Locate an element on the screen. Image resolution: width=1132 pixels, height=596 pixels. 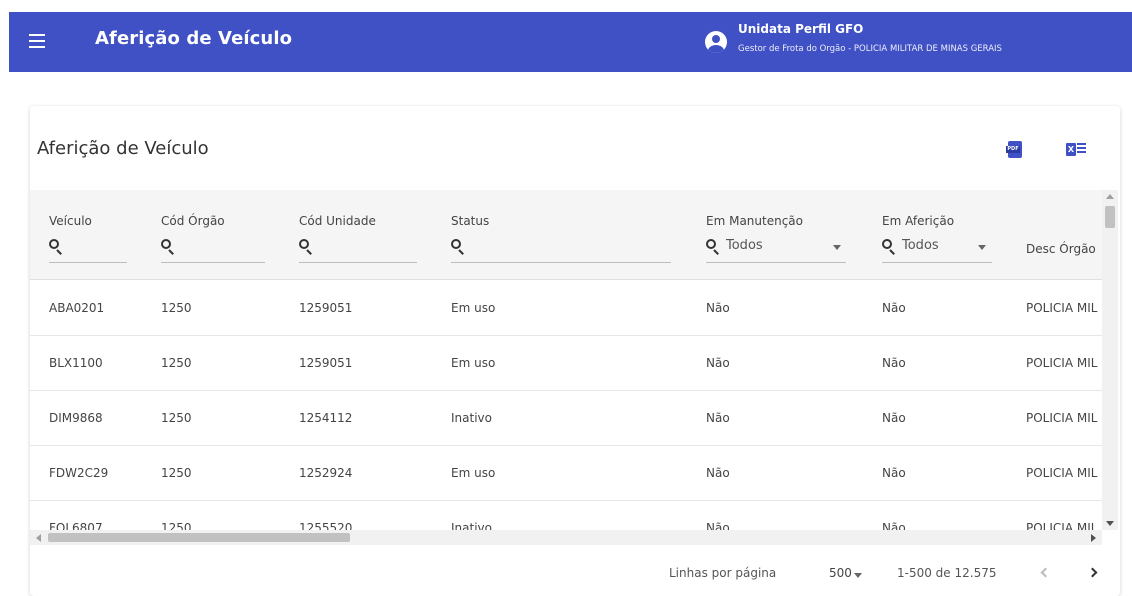
export-pdf-button: PDF is located at coordinates (1017, 150).